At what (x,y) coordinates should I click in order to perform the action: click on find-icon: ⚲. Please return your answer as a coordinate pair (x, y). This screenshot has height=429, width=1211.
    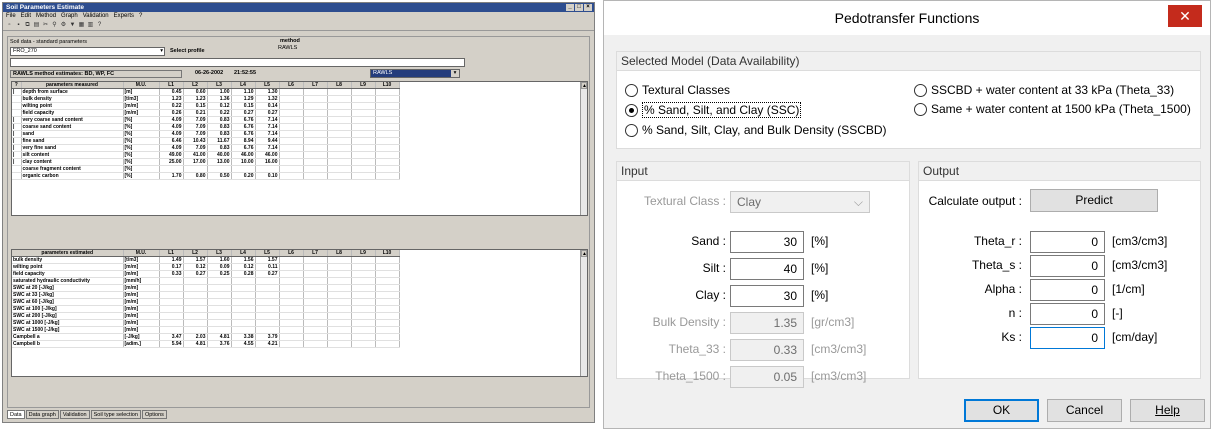
    Looking at the image, I should click on (54, 25).